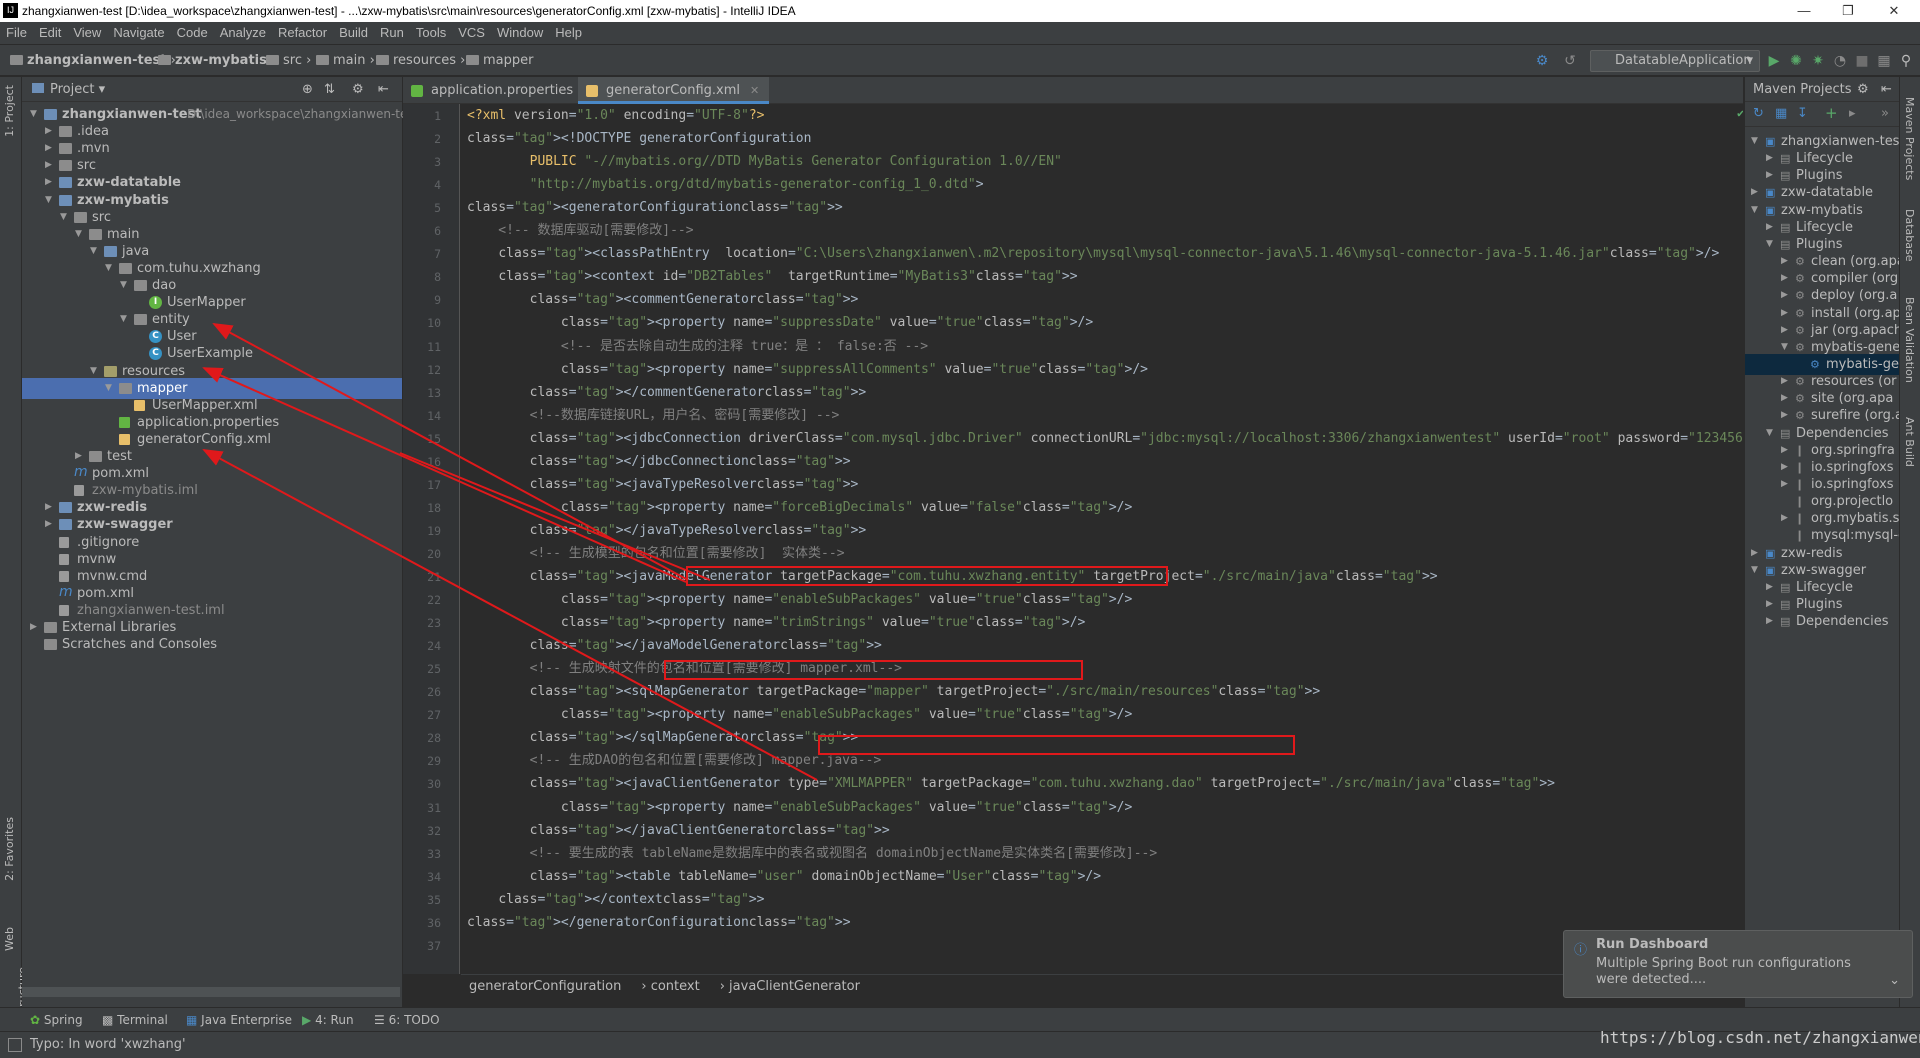 This screenshot has height=1058, width=1920. I want to click on project-panel-title: Project, so click(72, 89).